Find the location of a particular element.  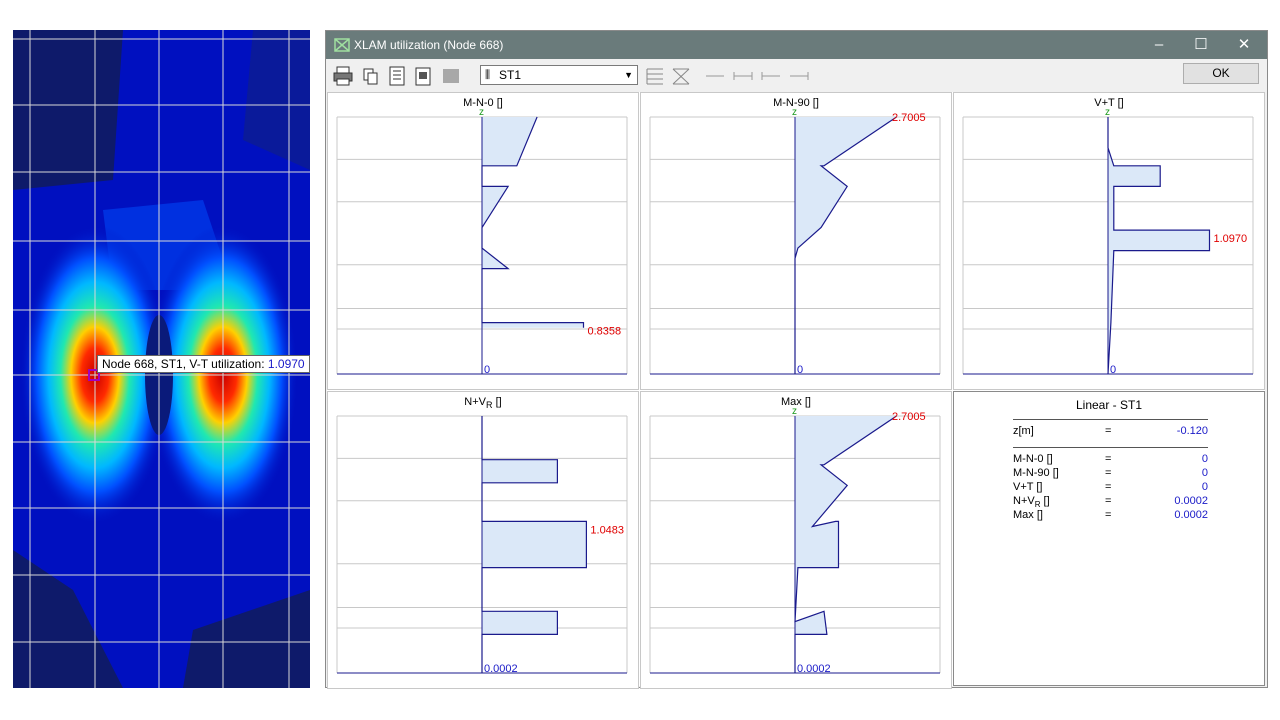

layers-icon is located at coordinates (655, 76).